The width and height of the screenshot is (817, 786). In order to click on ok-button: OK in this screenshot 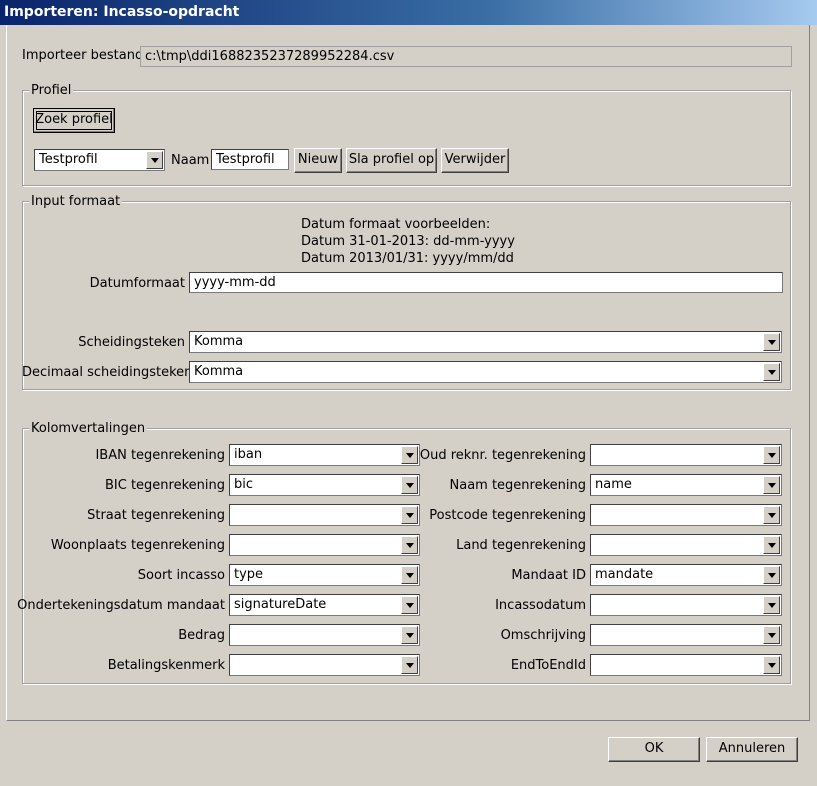, I will do `click(654, 749)`.